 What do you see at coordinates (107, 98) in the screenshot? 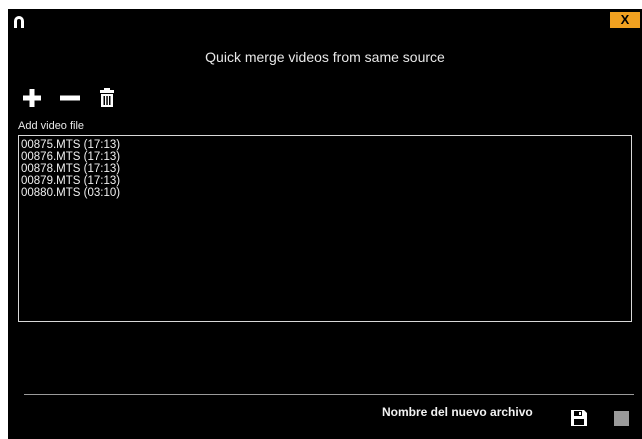
I see `clear-list-button` at bounding box center [107, 98].